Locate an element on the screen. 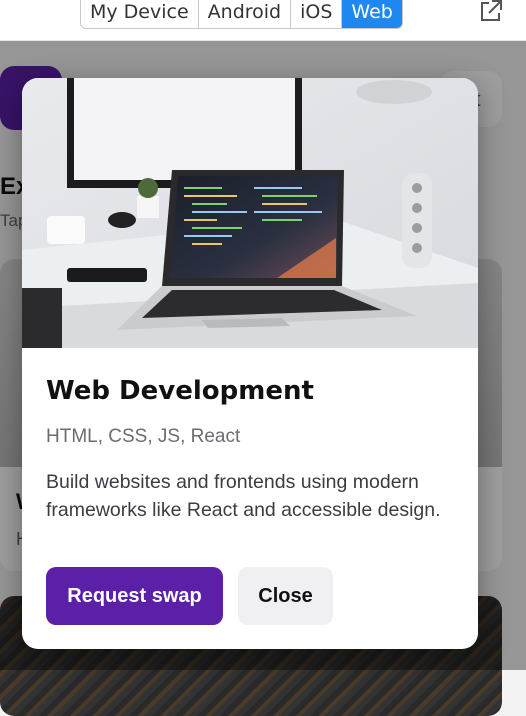  top-toolbar: My Device Android iOS Web is located at coordinates (263, 20).